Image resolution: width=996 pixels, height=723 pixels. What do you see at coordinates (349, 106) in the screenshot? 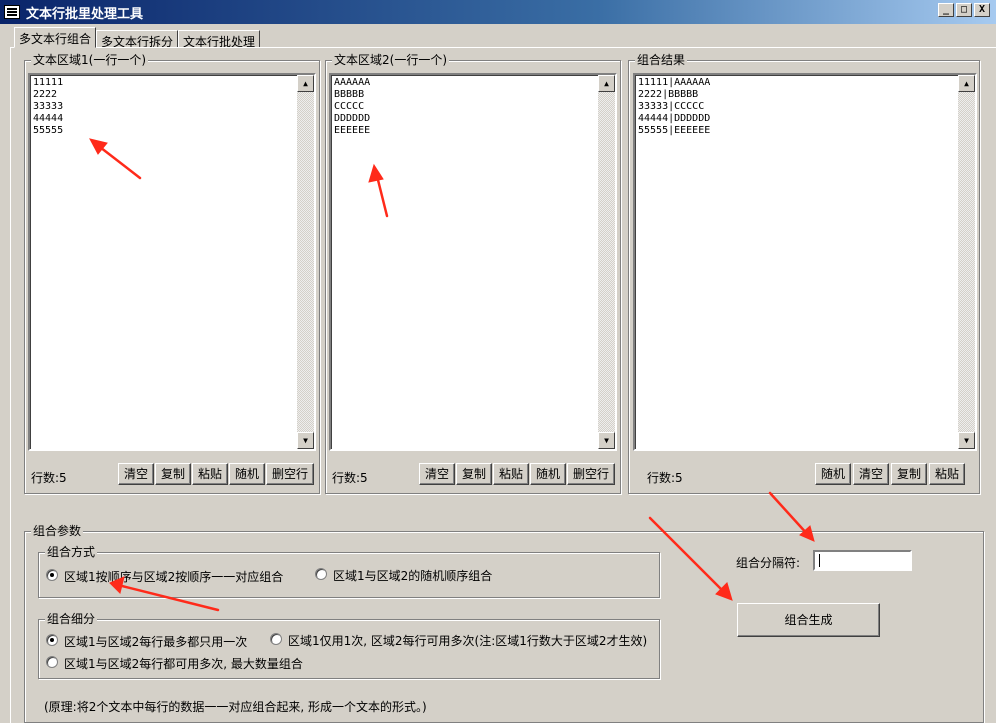
I see `text-line: CCCCC` at bounding box center [349, 106].